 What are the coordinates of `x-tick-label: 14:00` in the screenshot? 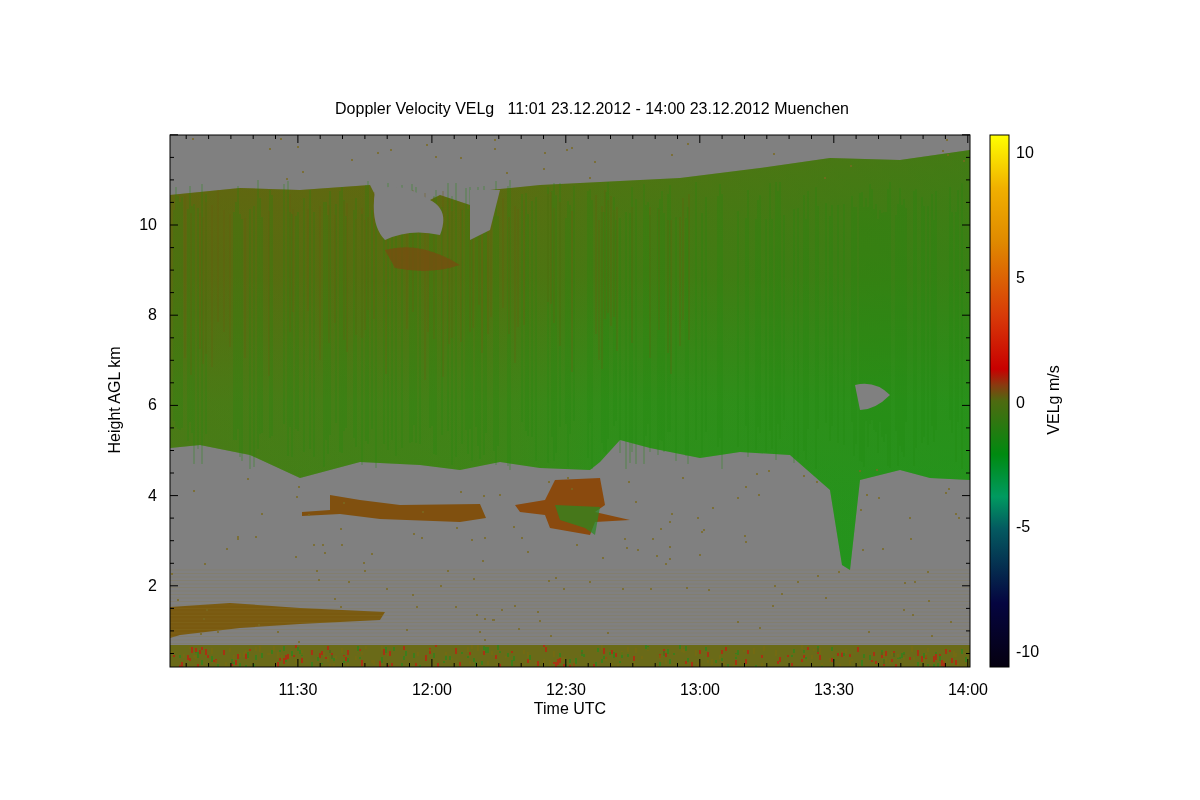 It's located at (968, 689).